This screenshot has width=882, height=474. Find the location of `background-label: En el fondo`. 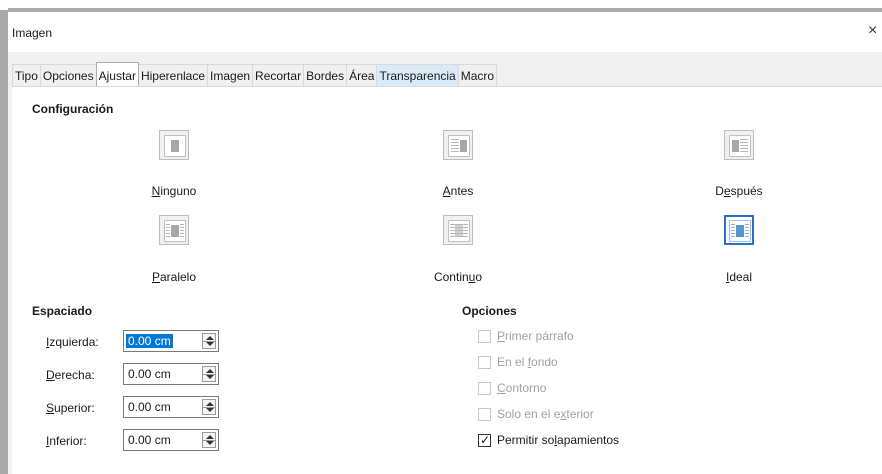

background-label: En el fondo is located at coordinates (527, 362).